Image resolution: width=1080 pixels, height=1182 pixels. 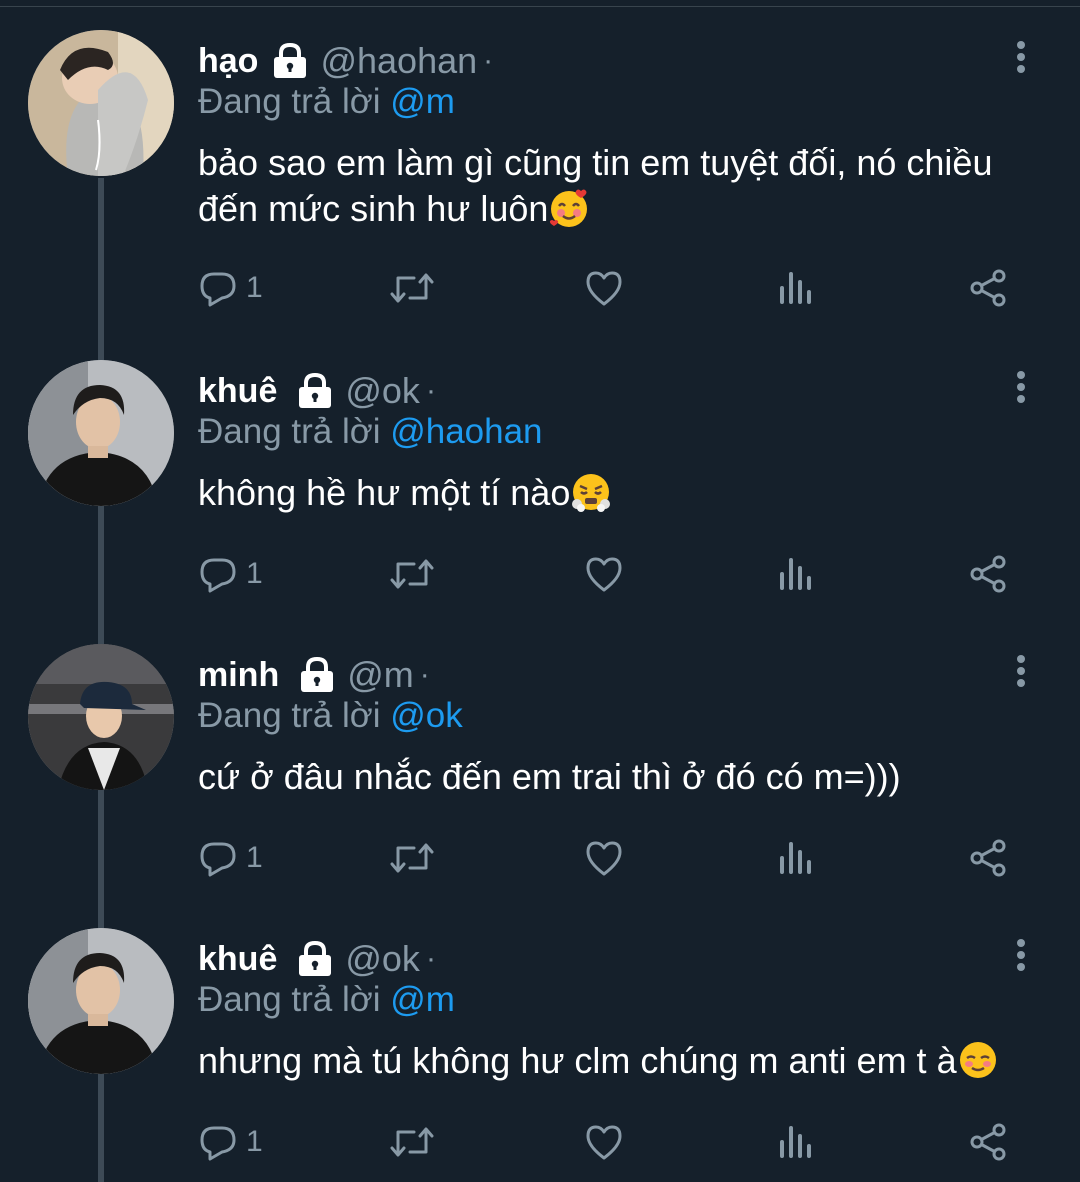 I want to click on user-handle: @haohan, so click(x=398, y=61).